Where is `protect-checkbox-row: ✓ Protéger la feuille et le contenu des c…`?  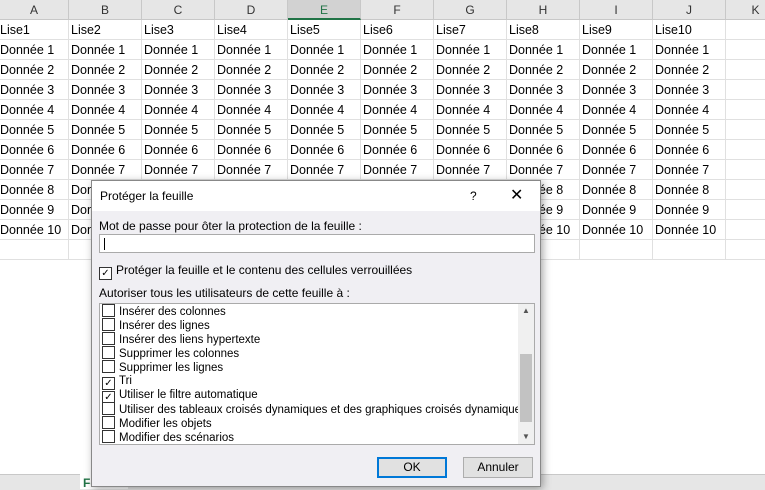
protect-checkbox-row: ✓ Protéger la feuille et le contenu des c… is located at coordinates (255, 271).